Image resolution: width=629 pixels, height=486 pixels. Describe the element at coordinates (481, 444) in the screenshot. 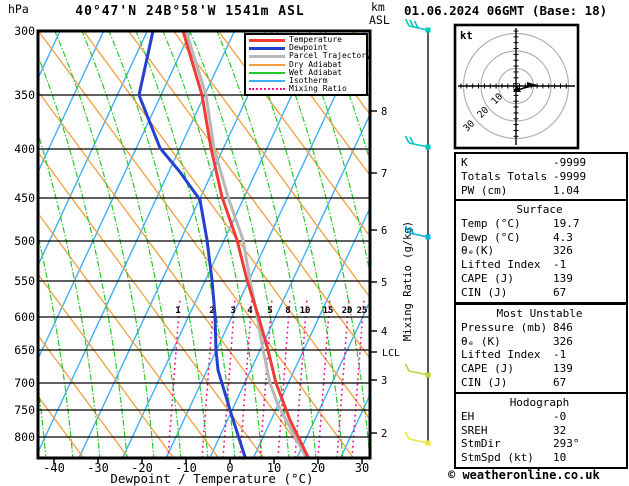

I see `stat-label: StmDir` at that location.